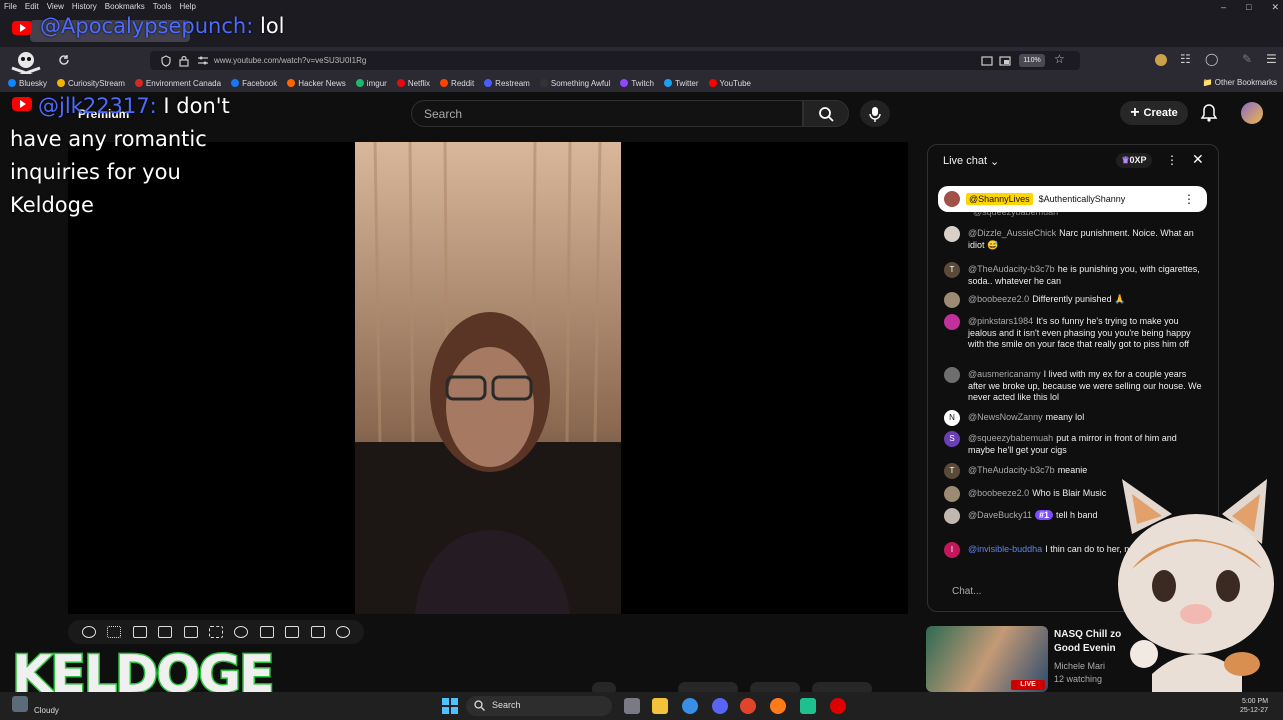  Describe the element at coordinates (241, 632) in the screenshot. I see `speed-gauge-icon` at that location.